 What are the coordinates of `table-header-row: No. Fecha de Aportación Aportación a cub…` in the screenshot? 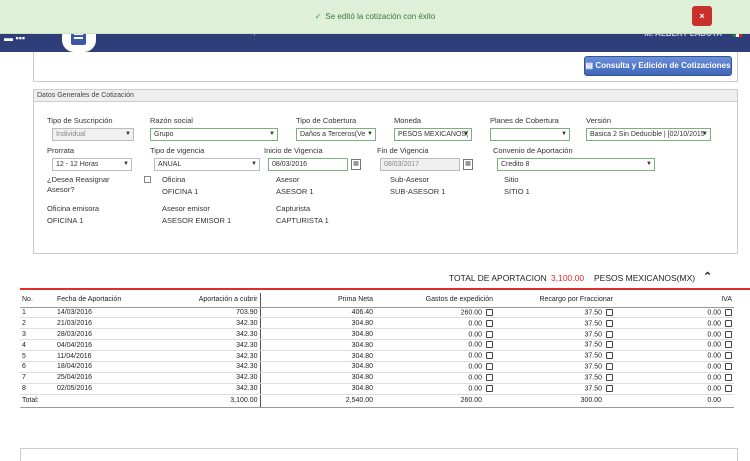 It's located at (377, 300).